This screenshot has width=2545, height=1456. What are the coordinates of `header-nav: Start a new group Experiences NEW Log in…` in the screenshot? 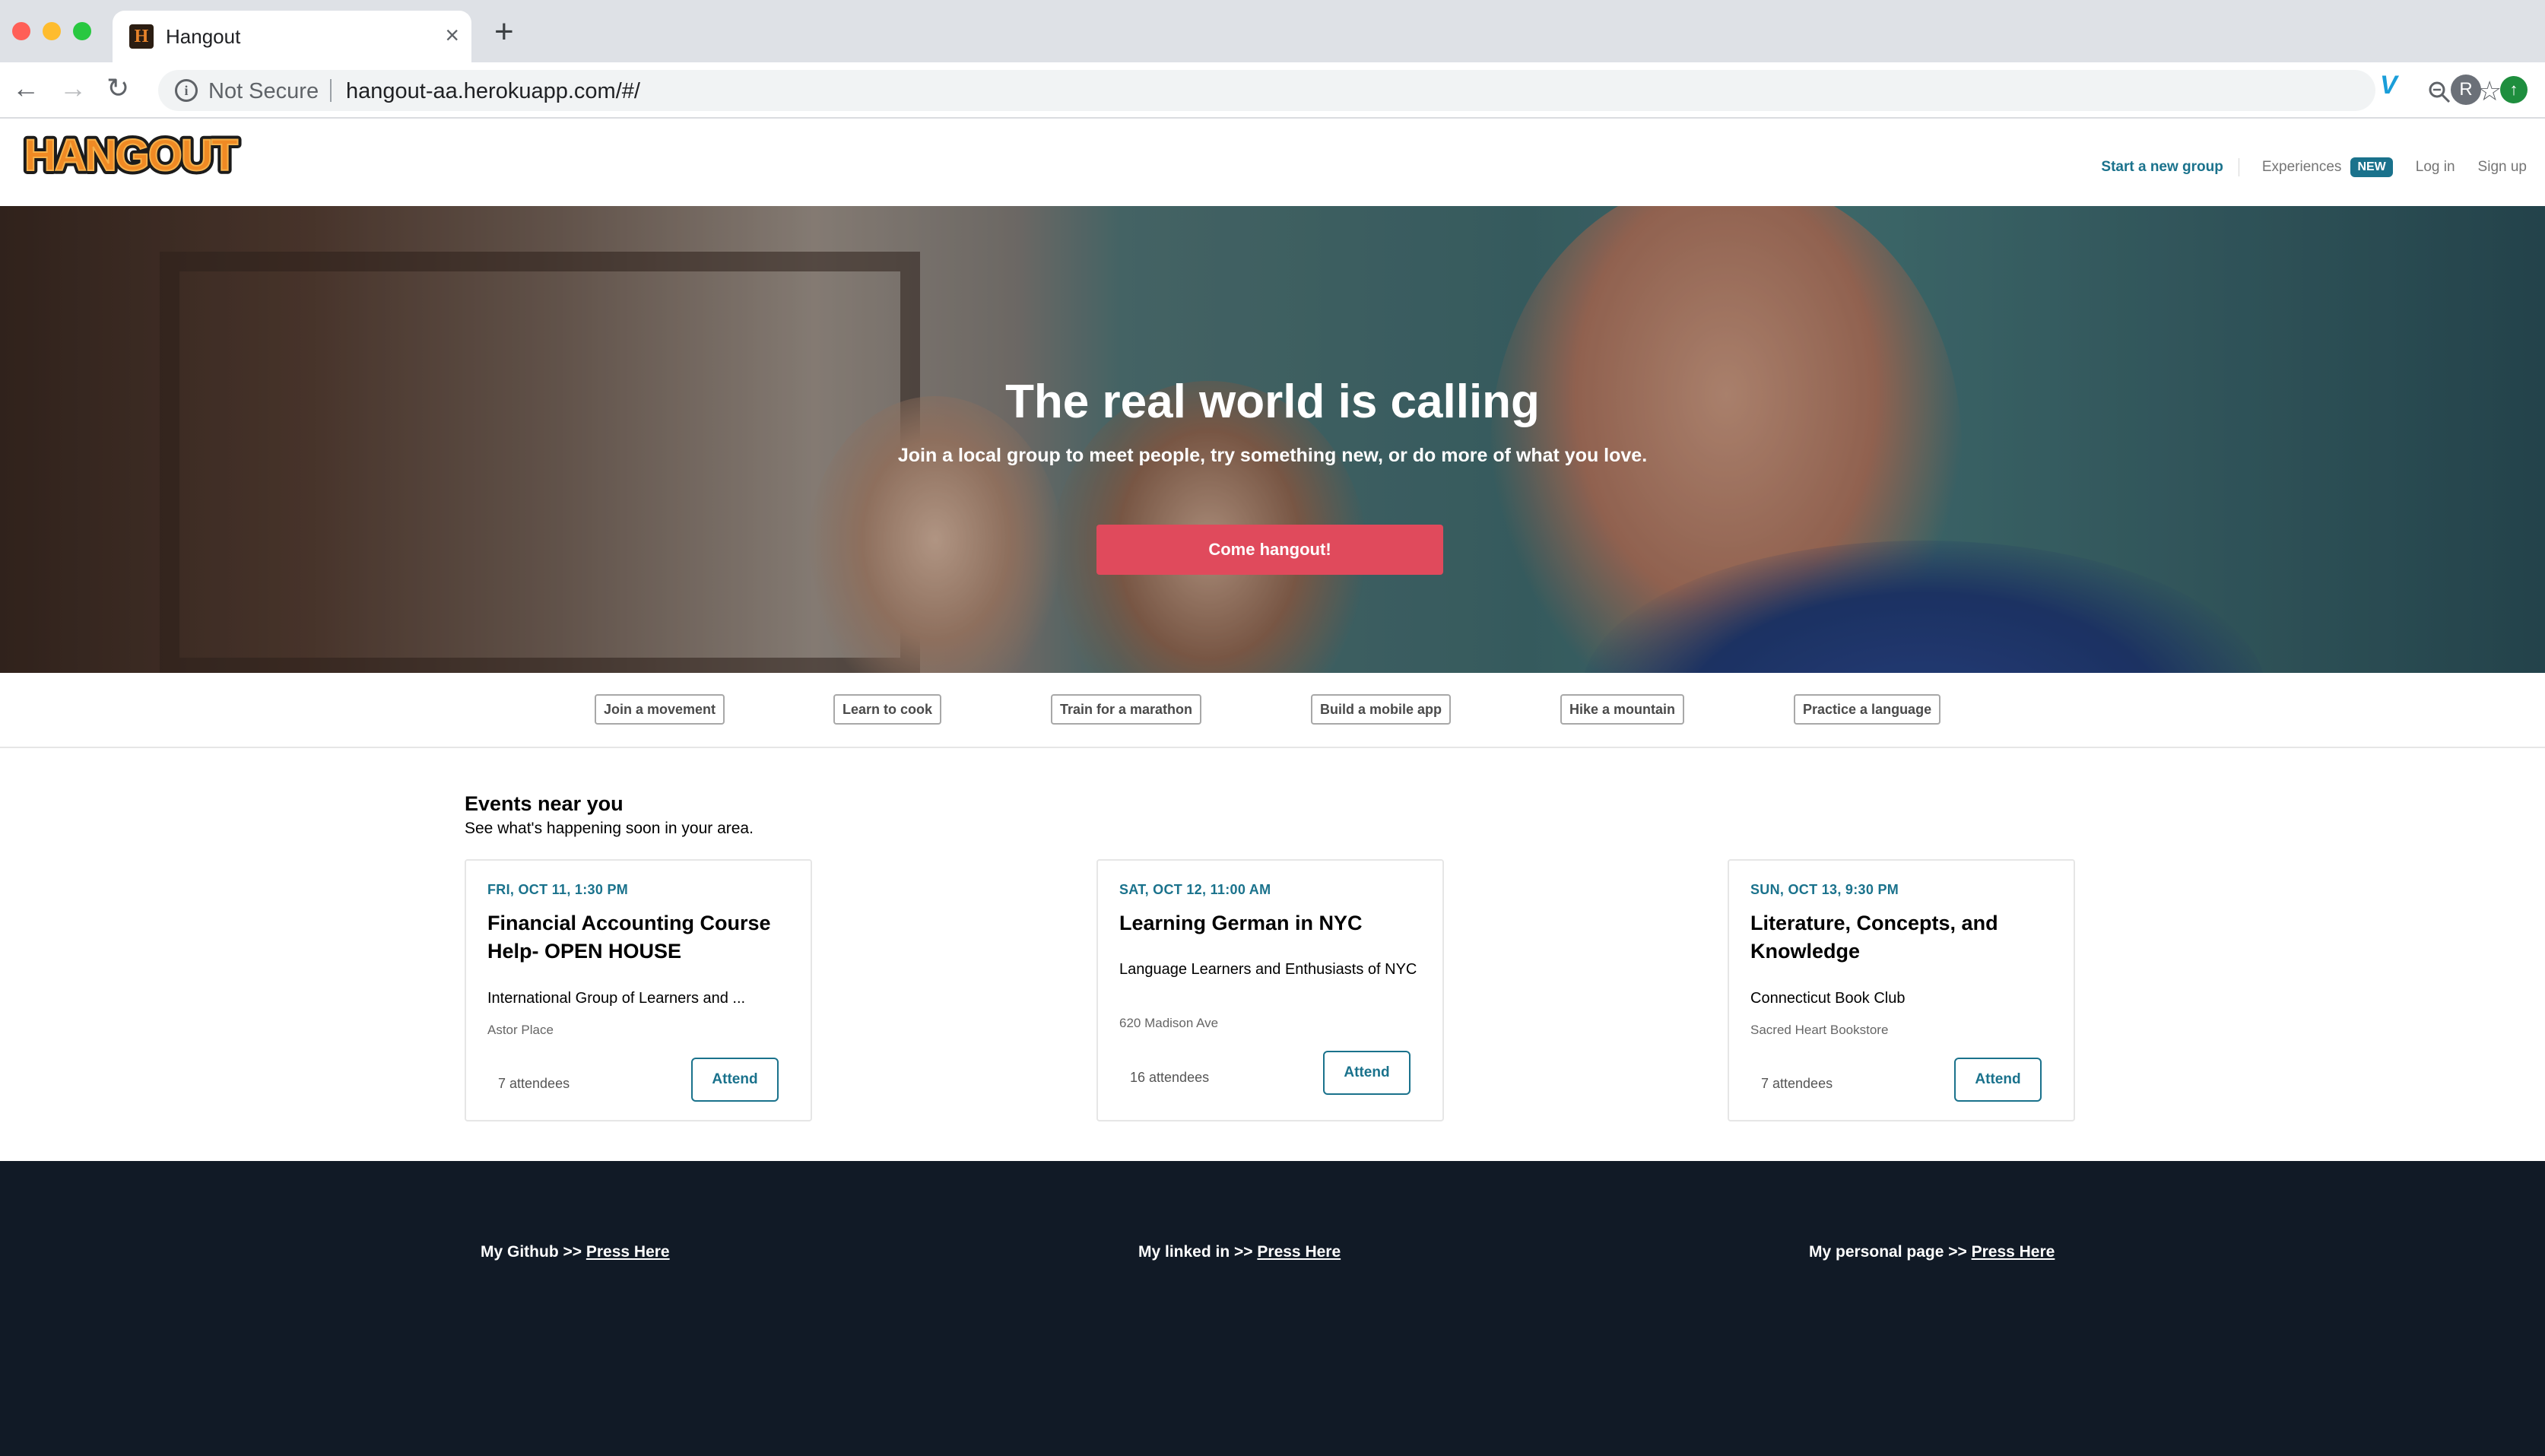 It's located at (2314, 167).